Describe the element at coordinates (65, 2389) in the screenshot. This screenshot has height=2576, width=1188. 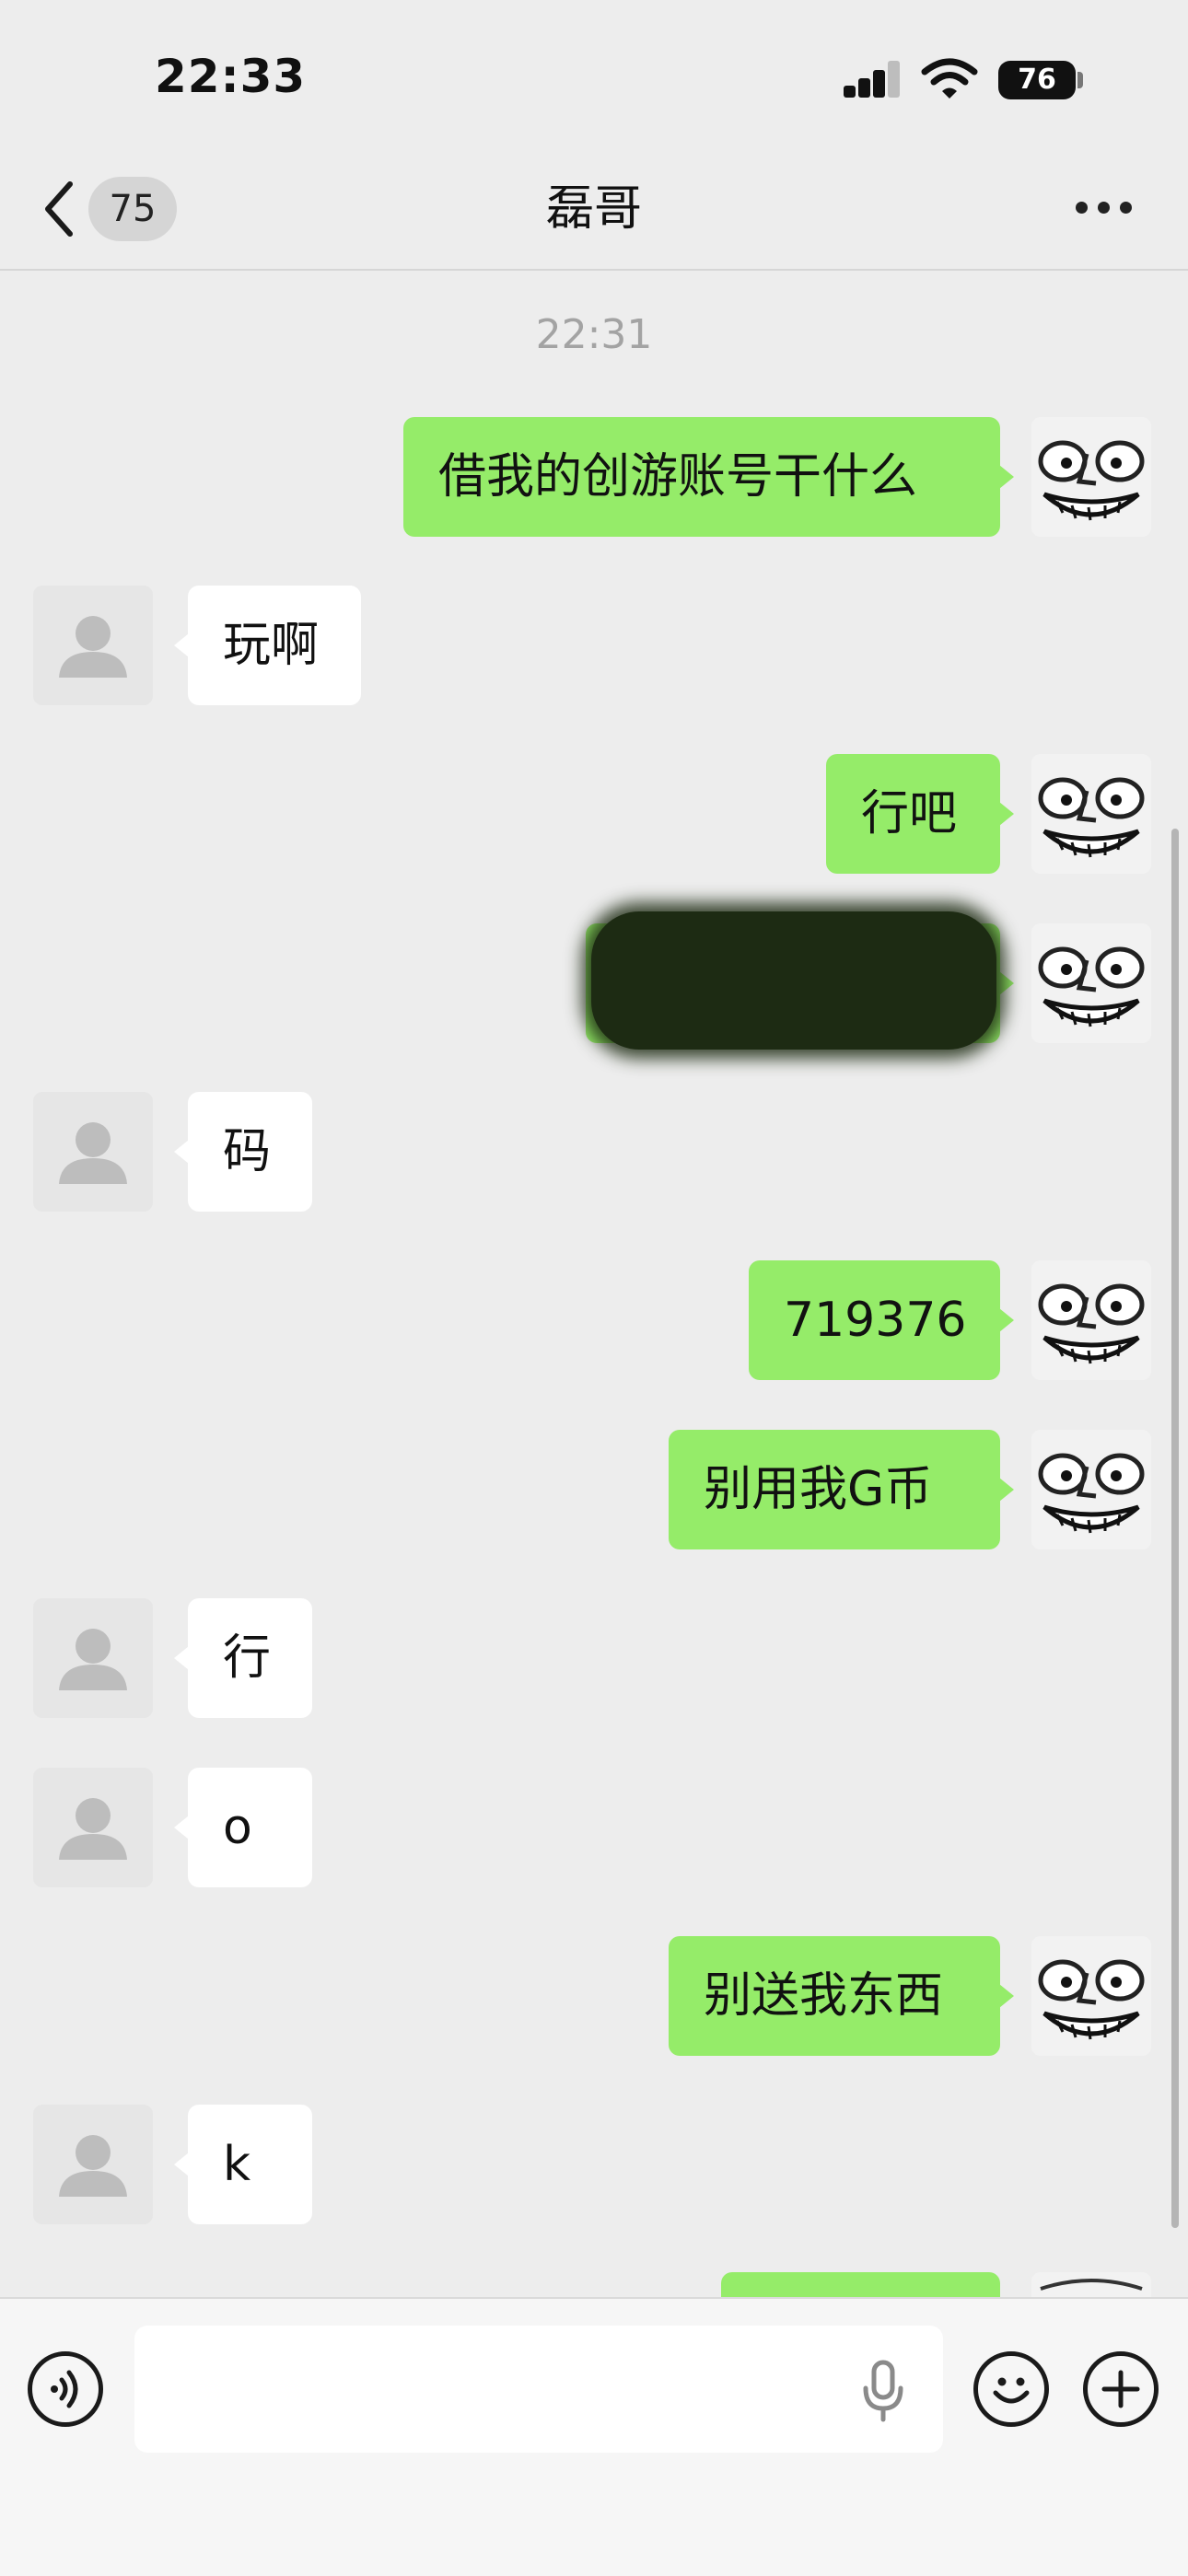
I see `voice-icon` at that location.